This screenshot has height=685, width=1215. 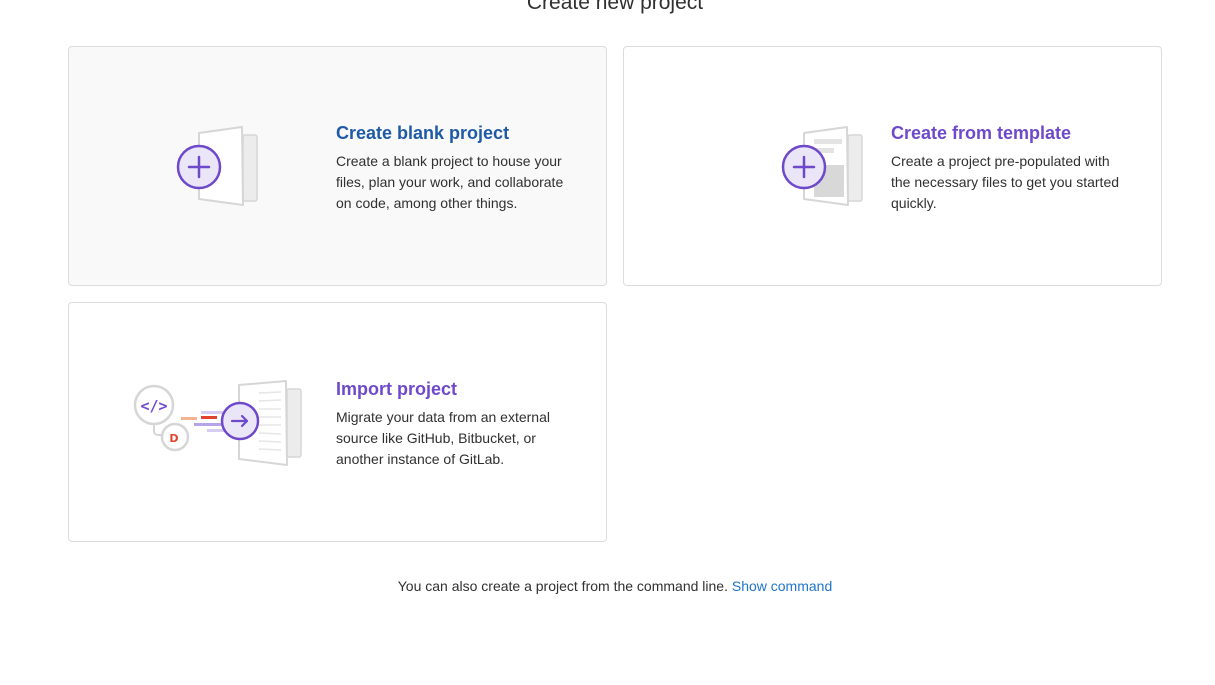 I want to click on card-title: Create from template, so click(x=981, y=133).